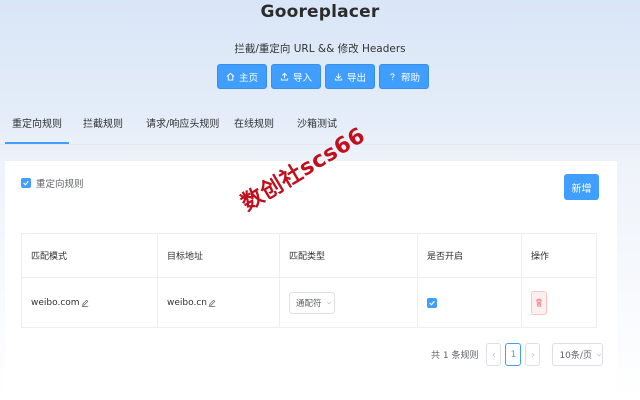 The width and height of the screenshot is (640, 400). I want to click on column-header-actions: 操作, so click(540, 257).